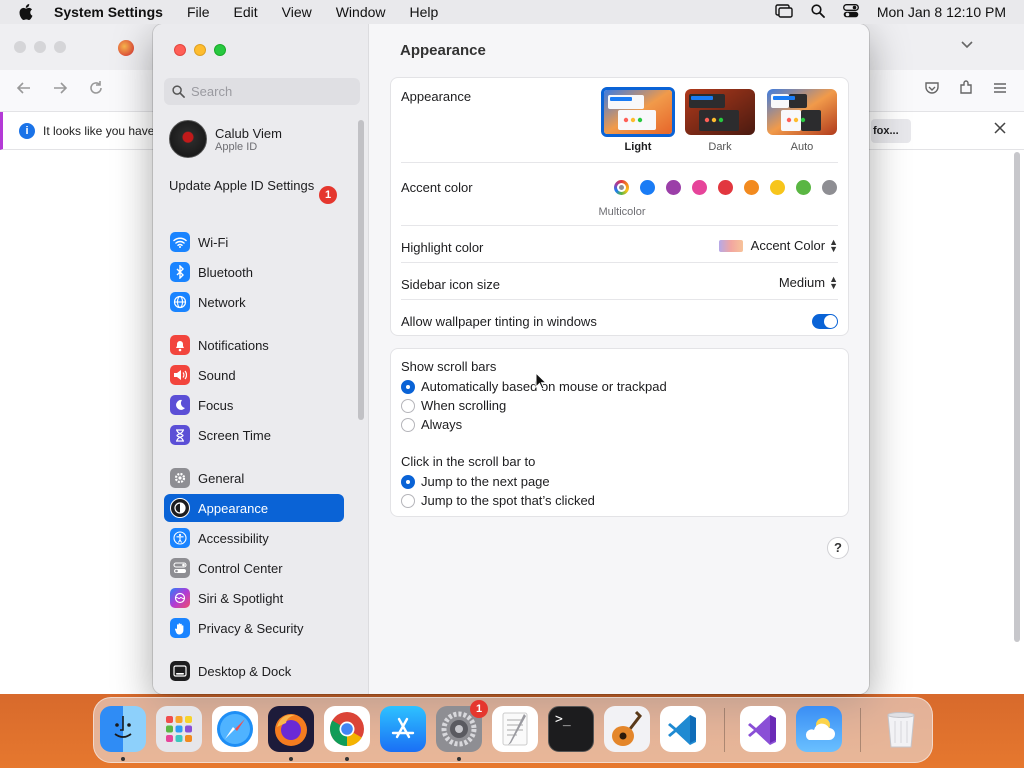 This screenshot has height=768, width=1024. I want to click on sidebar-item-notifications: Notifications, so click(254, 345).